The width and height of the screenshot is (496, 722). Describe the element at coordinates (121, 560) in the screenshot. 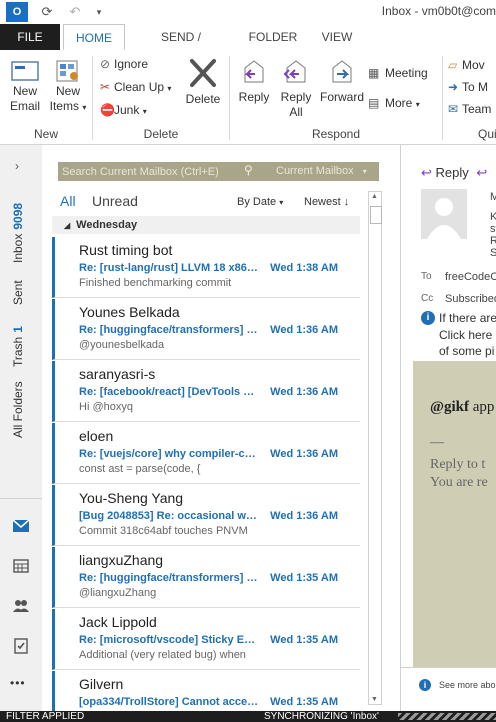

I see `message-sender: liangxuZhang` at that location.